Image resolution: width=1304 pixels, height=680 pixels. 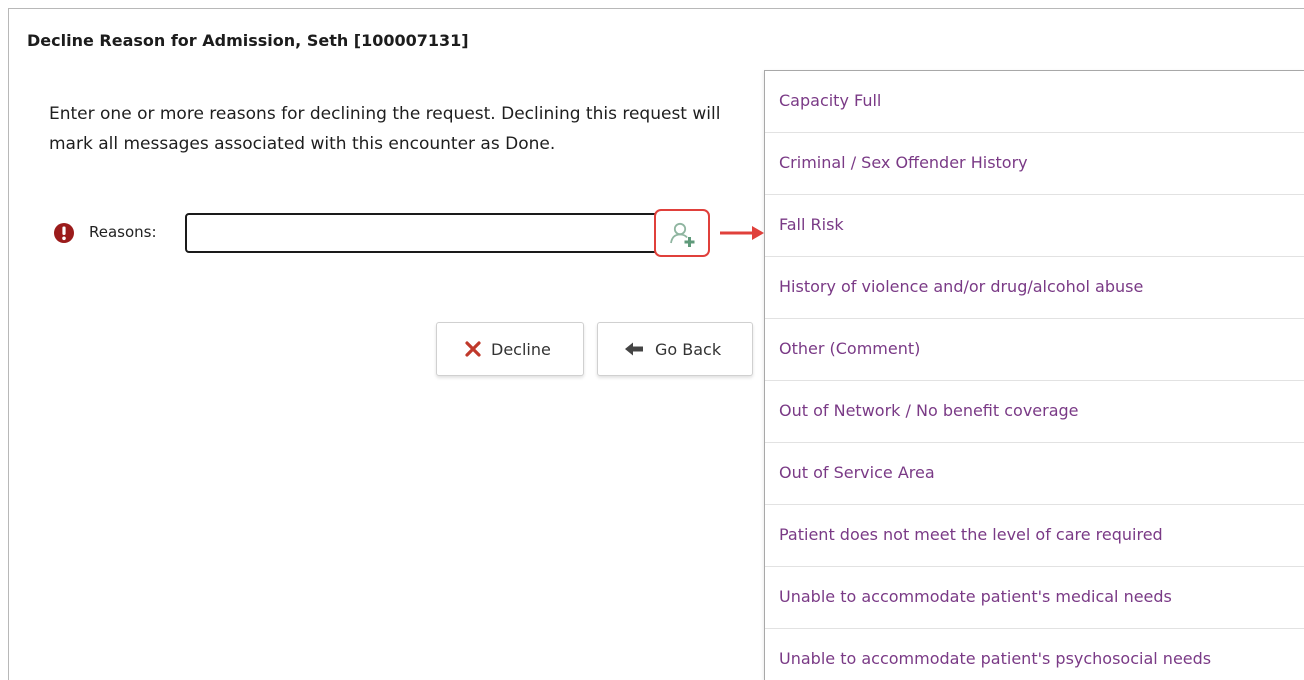 What do you see at coordinates (446, 233) in the screenshot?
I see `reasons-input` at bounding box center [446, 233].